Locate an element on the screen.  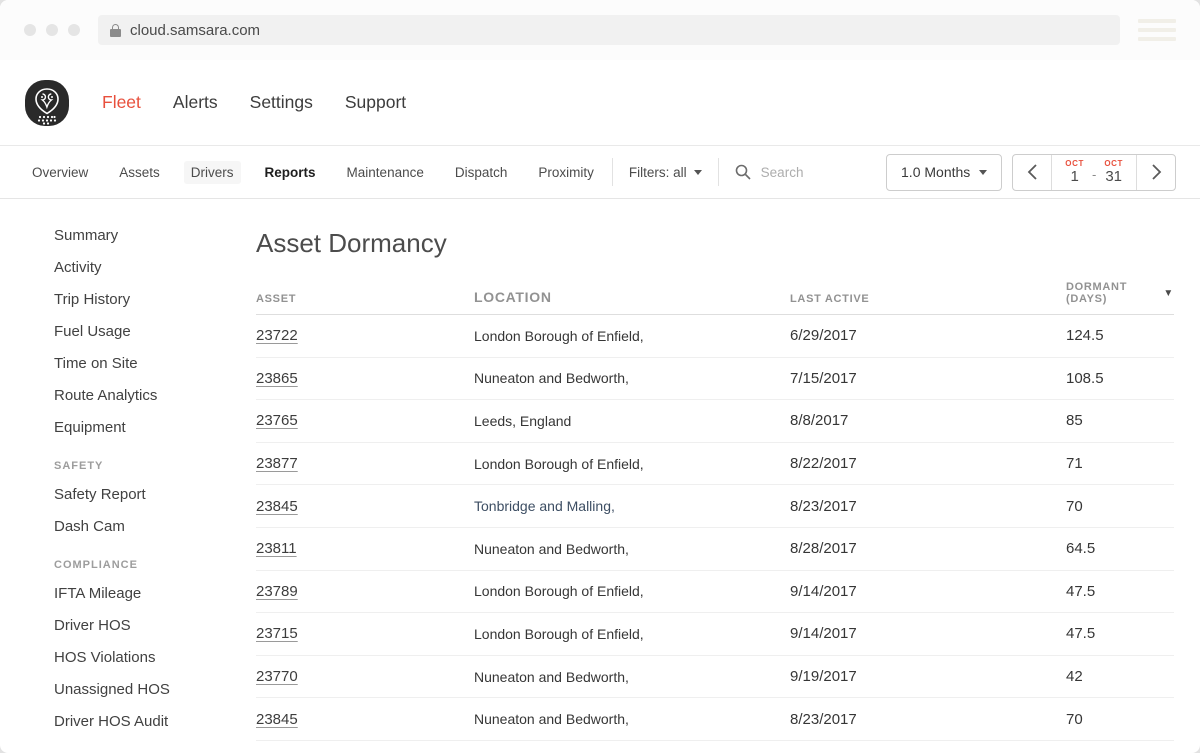
dormant-days-cell: 108.5 is located at coordinates (1085, 378).